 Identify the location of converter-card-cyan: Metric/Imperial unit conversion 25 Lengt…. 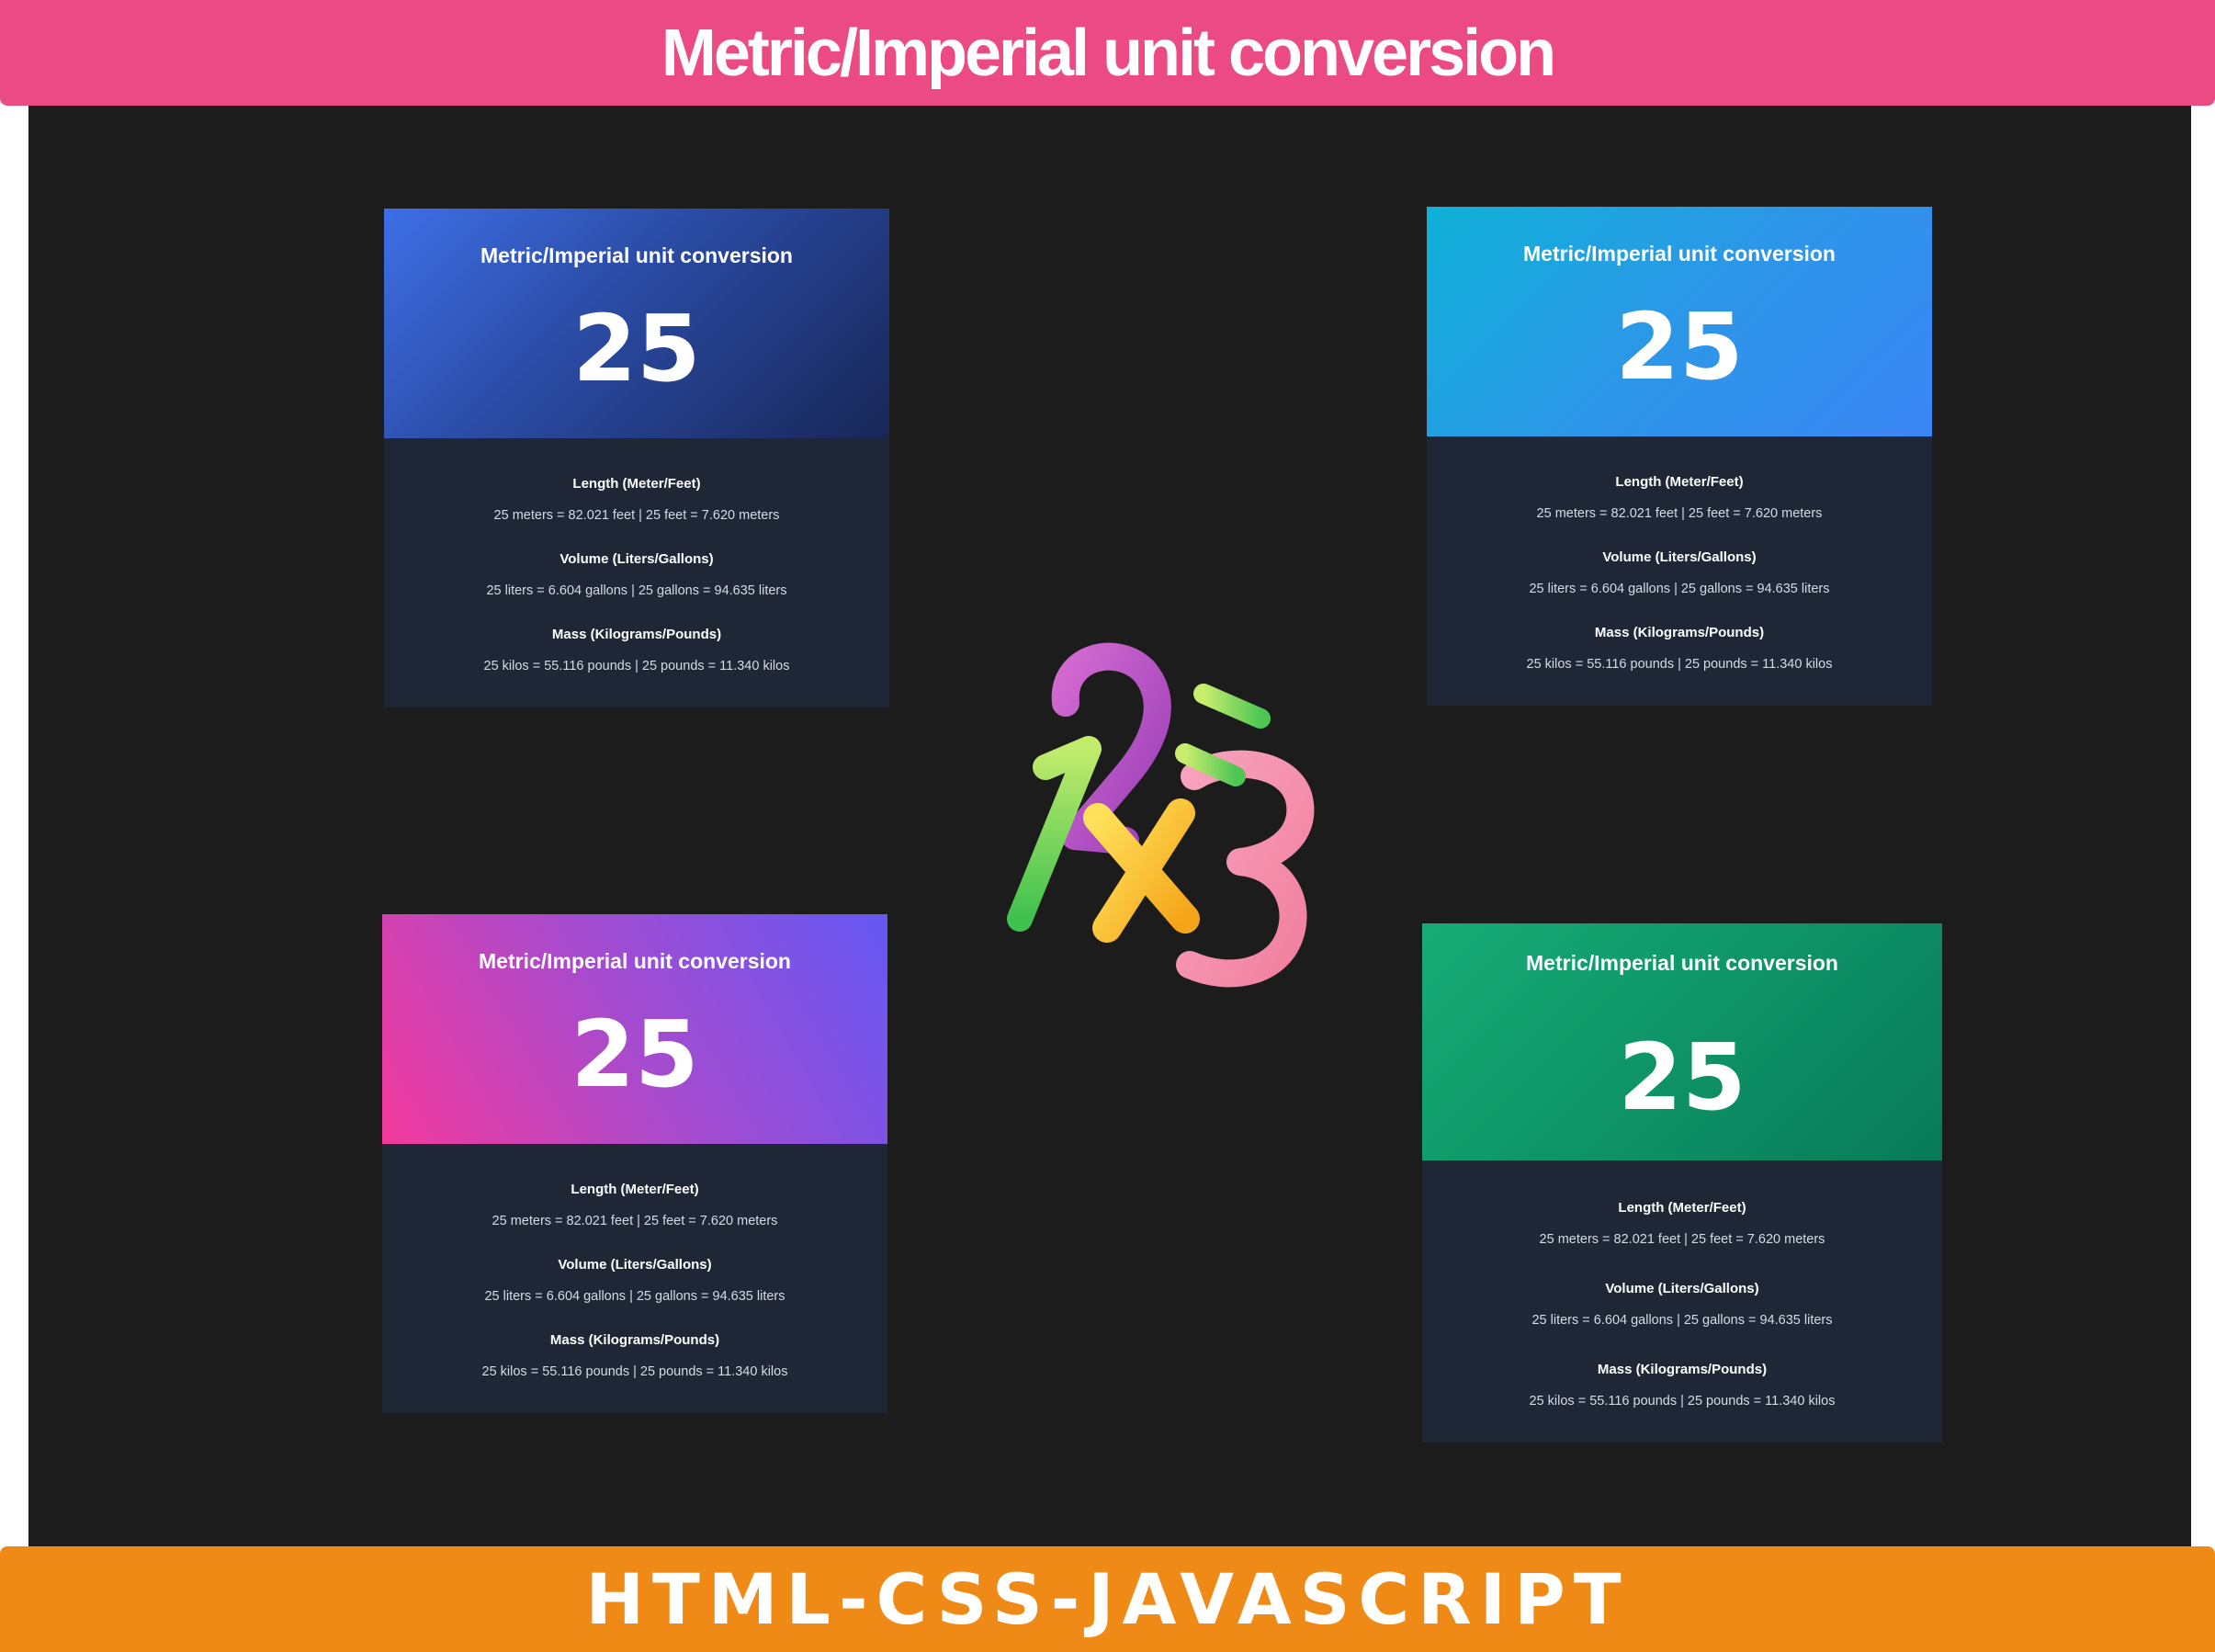
(1679, 456).